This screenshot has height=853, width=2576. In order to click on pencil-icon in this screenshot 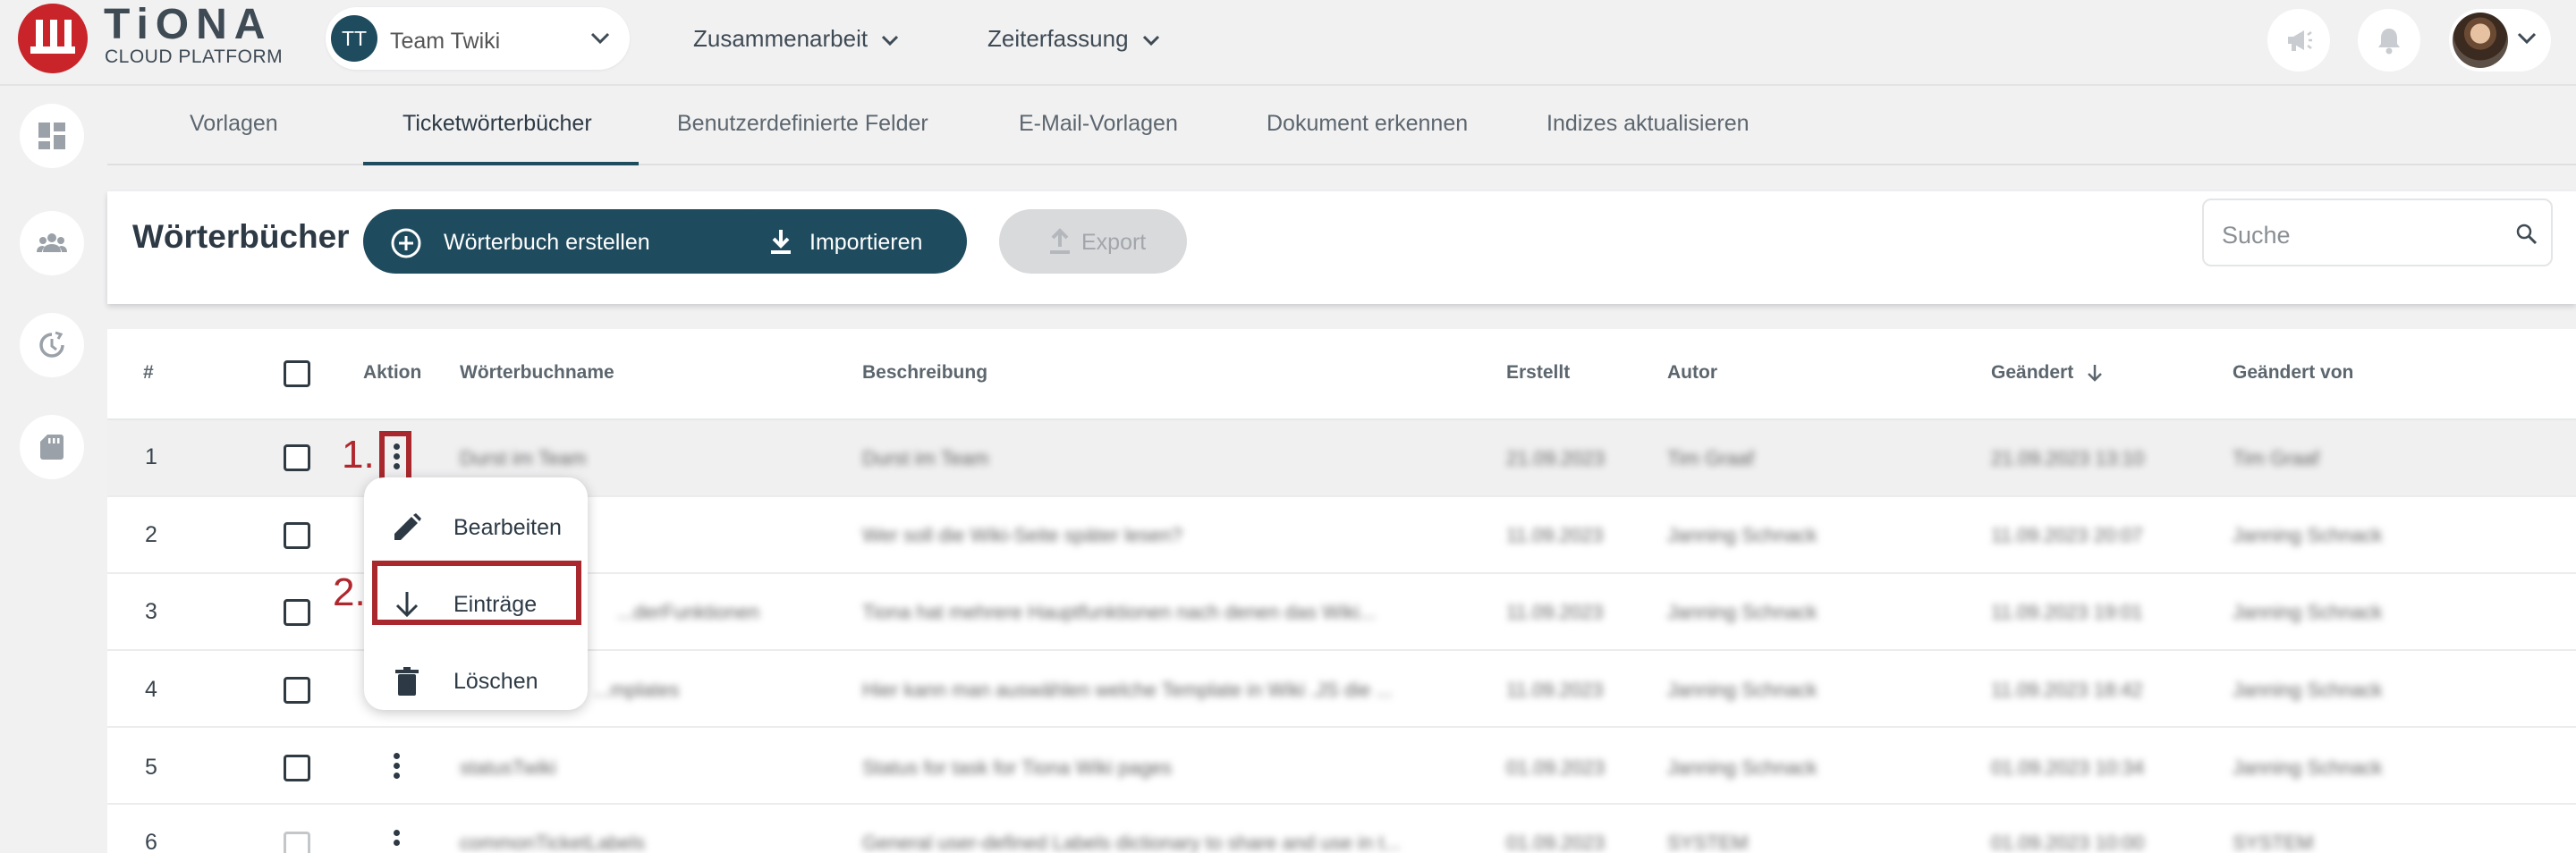, I will do `click(407, 526)`.